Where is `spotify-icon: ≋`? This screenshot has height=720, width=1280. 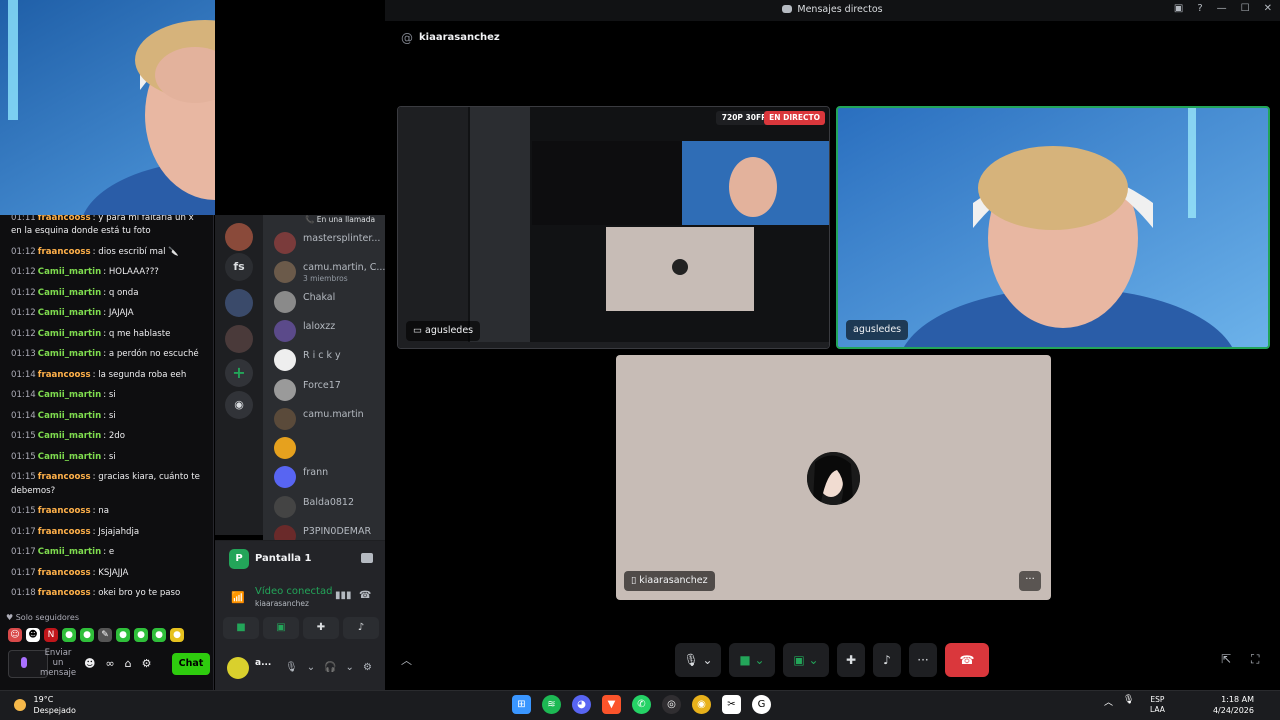 spotify-icon: ≋ is located at coordinates (551, 704).